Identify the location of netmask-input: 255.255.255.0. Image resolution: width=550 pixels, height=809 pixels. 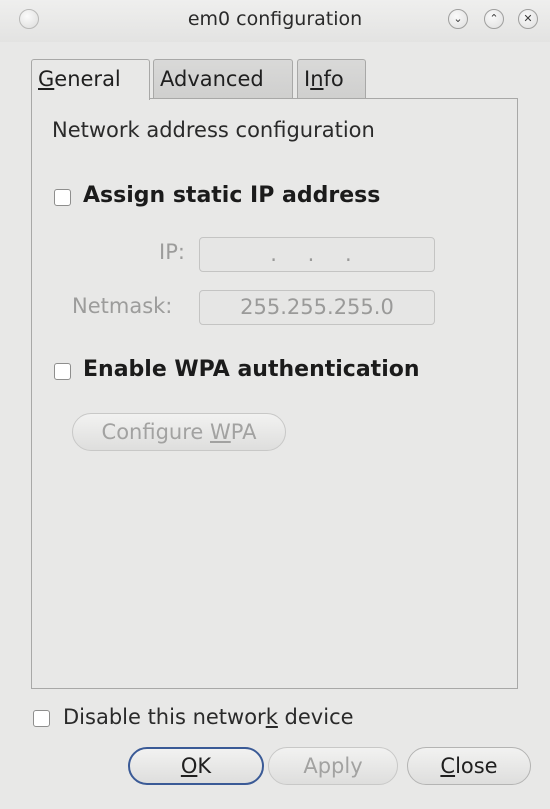
(317, 307).